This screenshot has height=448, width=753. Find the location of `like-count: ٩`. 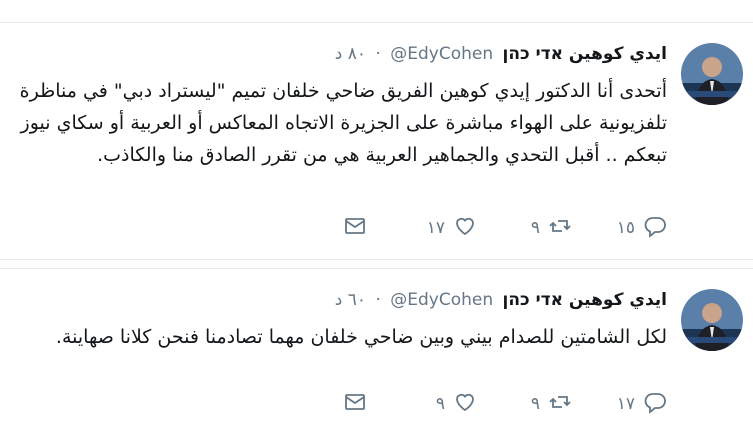

like-count: ٩ is located at coordinates (440, 404).